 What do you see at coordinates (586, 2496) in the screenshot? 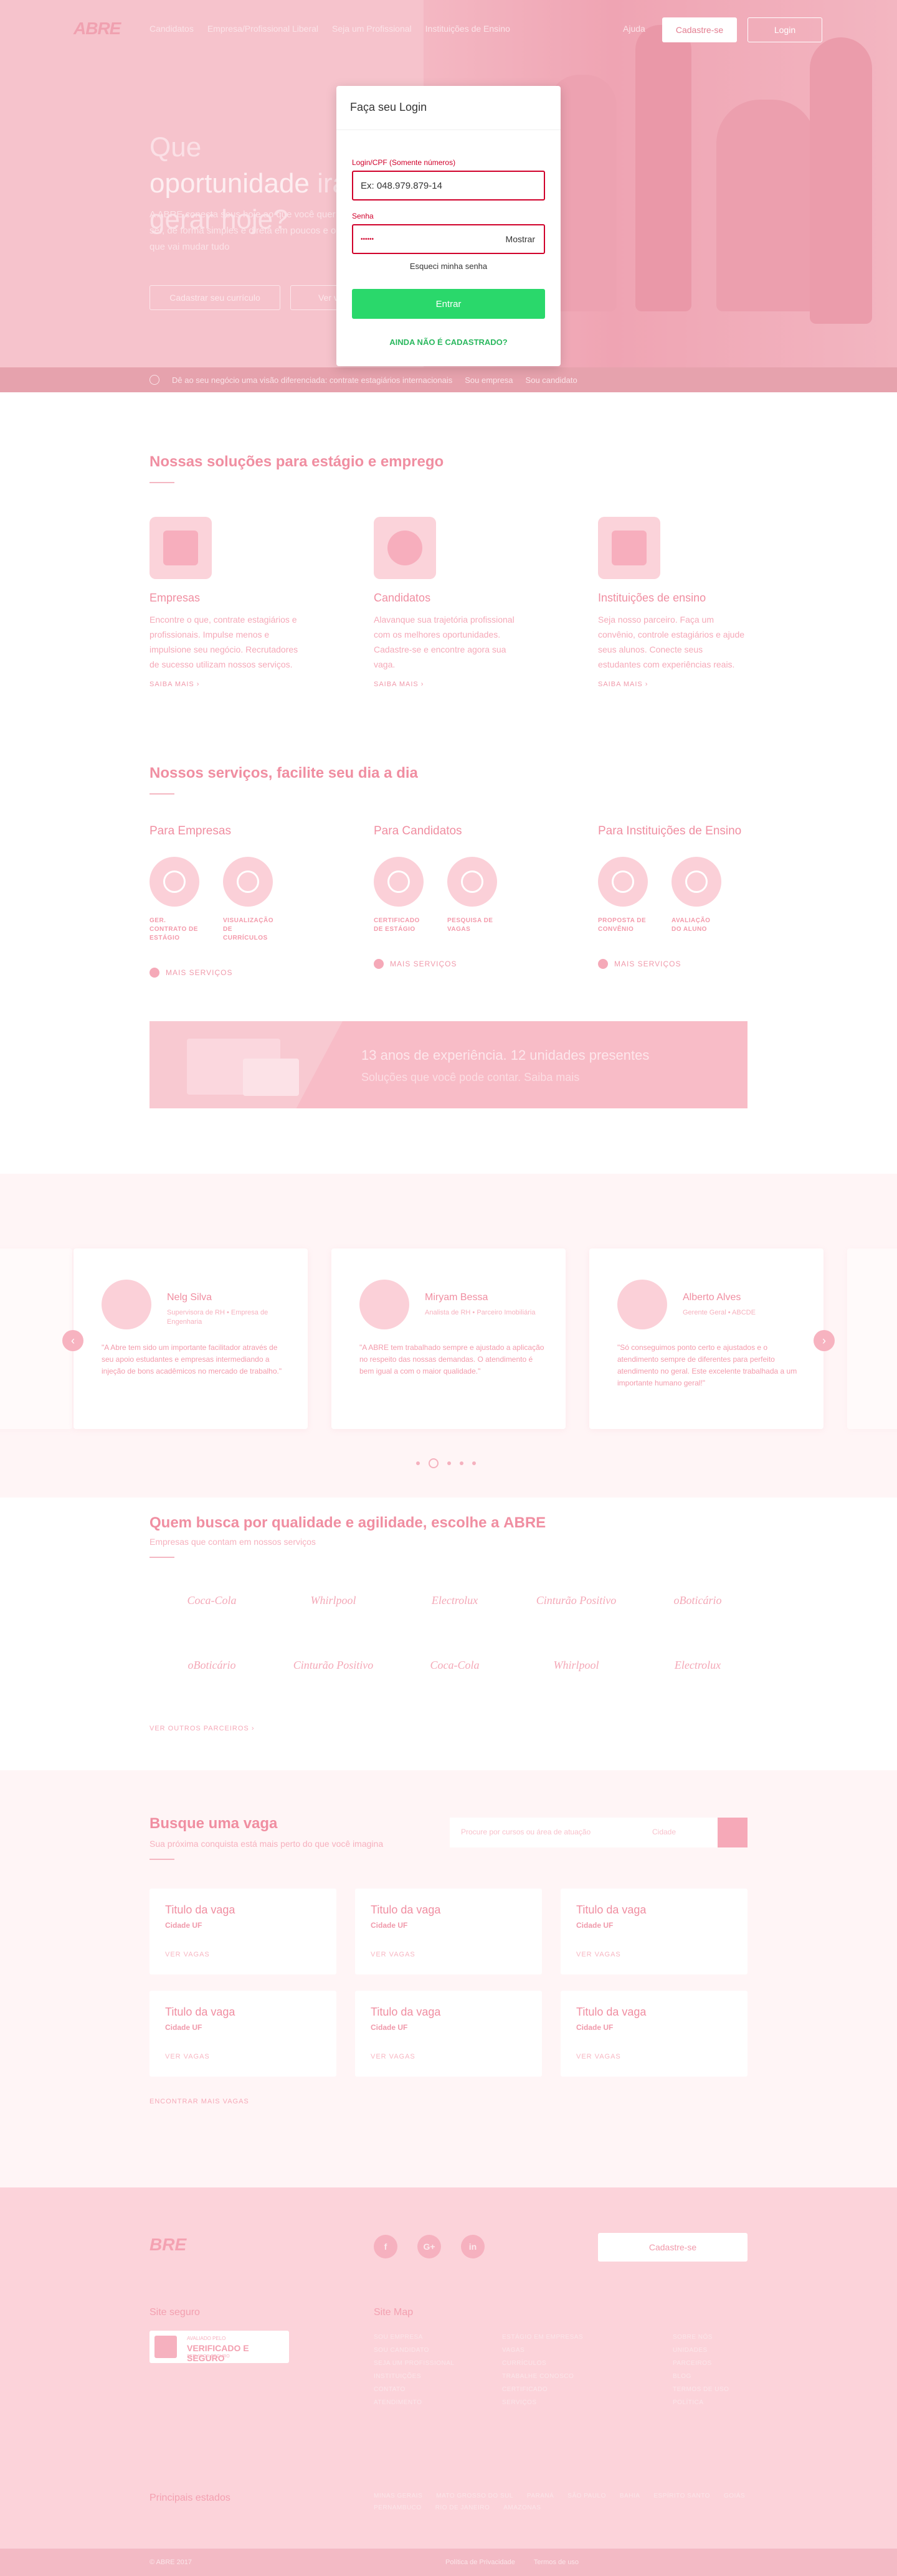
I see `state-link: SÃO PAULO` at bounding box center [586, 2496].